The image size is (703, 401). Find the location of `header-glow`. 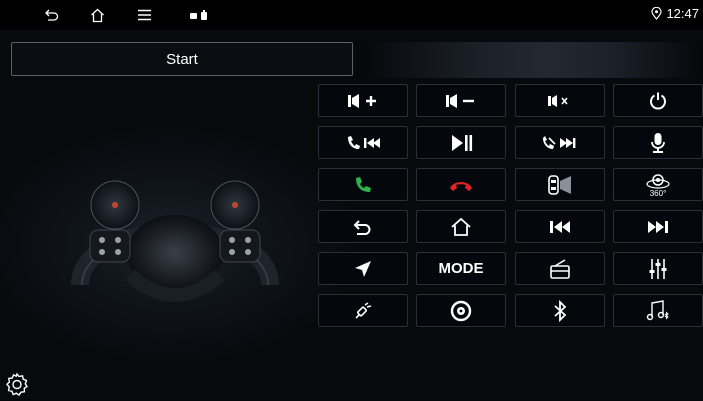

header-glow is located at coordinates (529, 60).